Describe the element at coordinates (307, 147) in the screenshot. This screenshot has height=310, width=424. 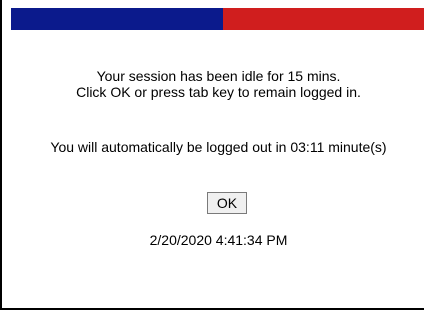
I see `countdown-timer: 03:11` at that location.